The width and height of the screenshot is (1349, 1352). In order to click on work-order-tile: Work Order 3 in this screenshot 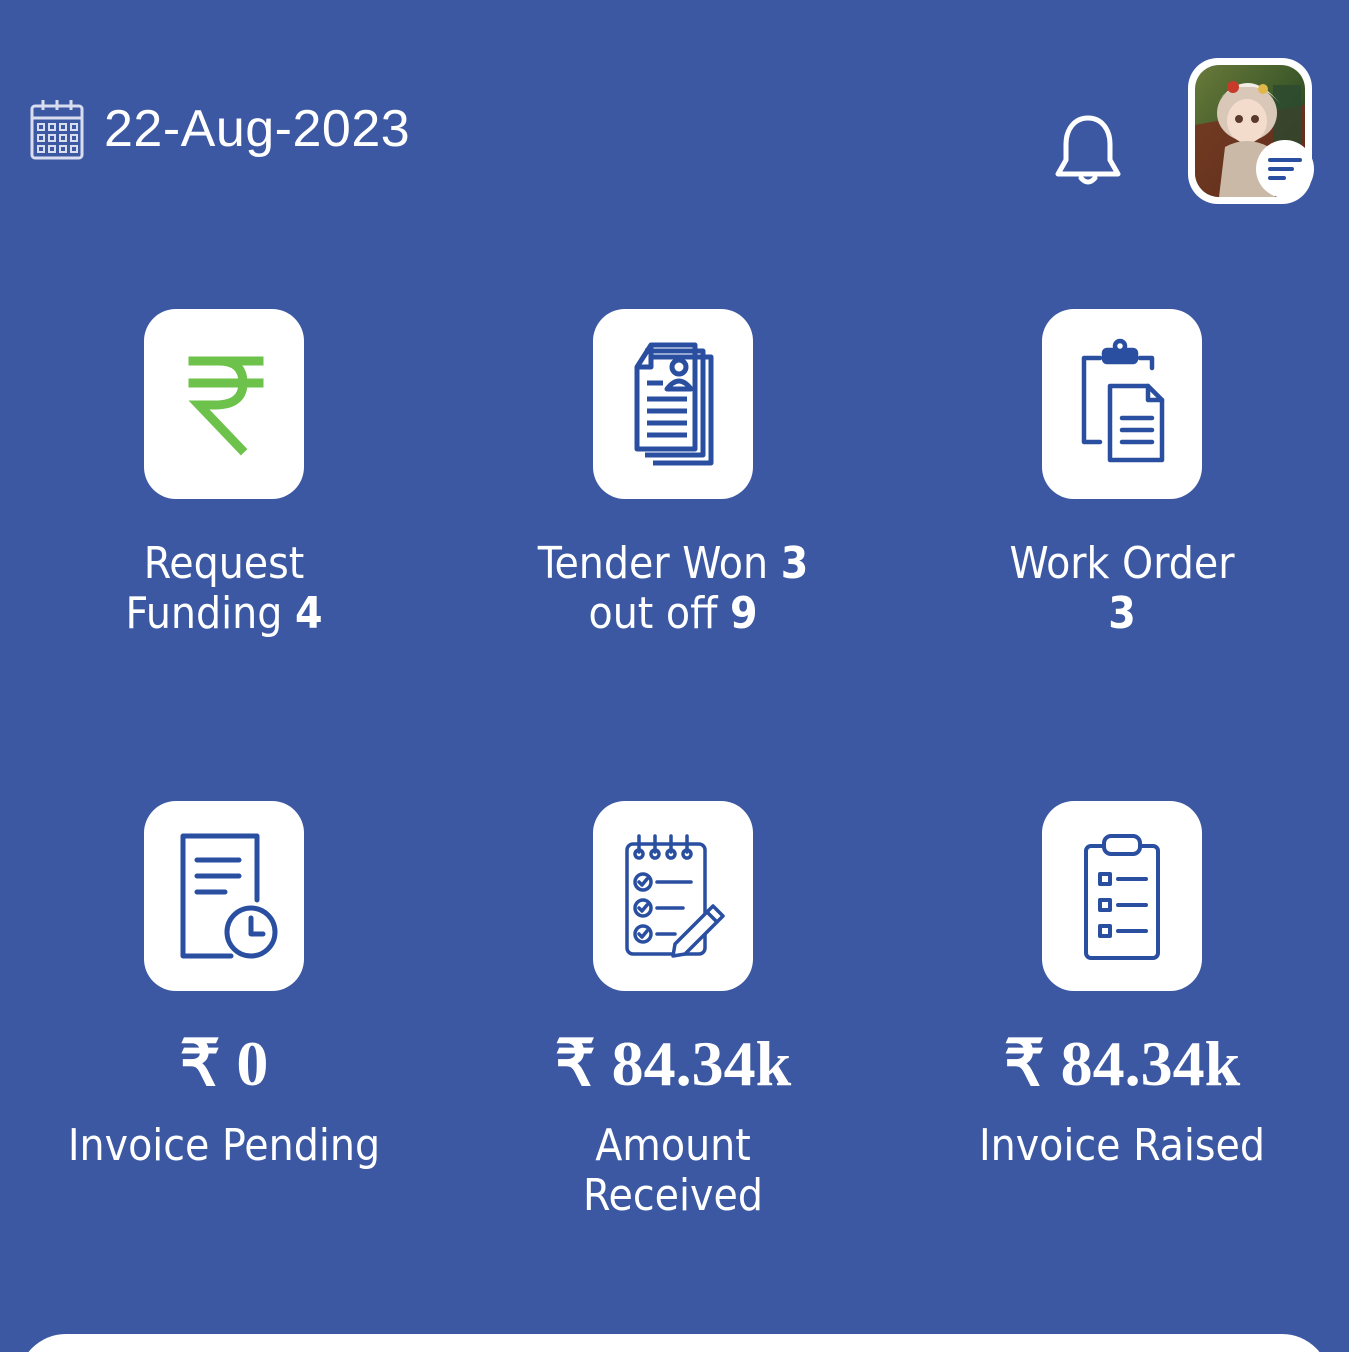, I will do `click(1122, 474)`.